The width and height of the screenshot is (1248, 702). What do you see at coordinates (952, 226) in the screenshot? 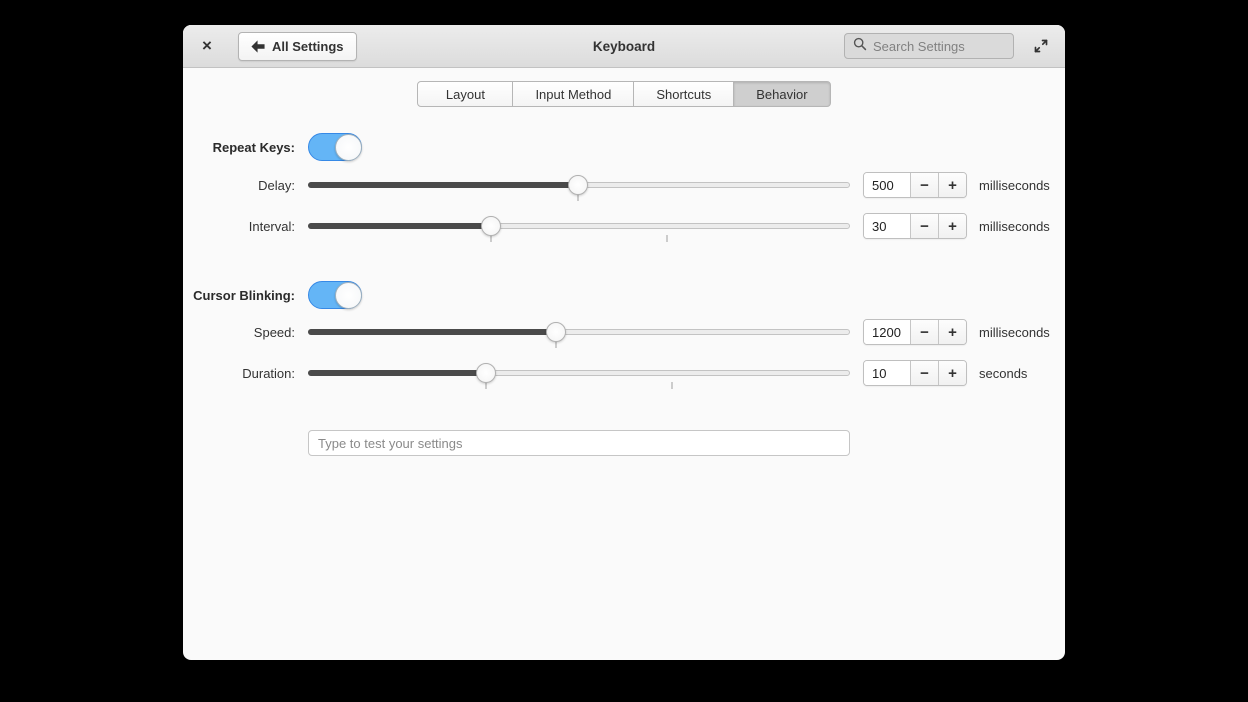
I see `interval-increment-button: +` at bounding box center [952, 226].